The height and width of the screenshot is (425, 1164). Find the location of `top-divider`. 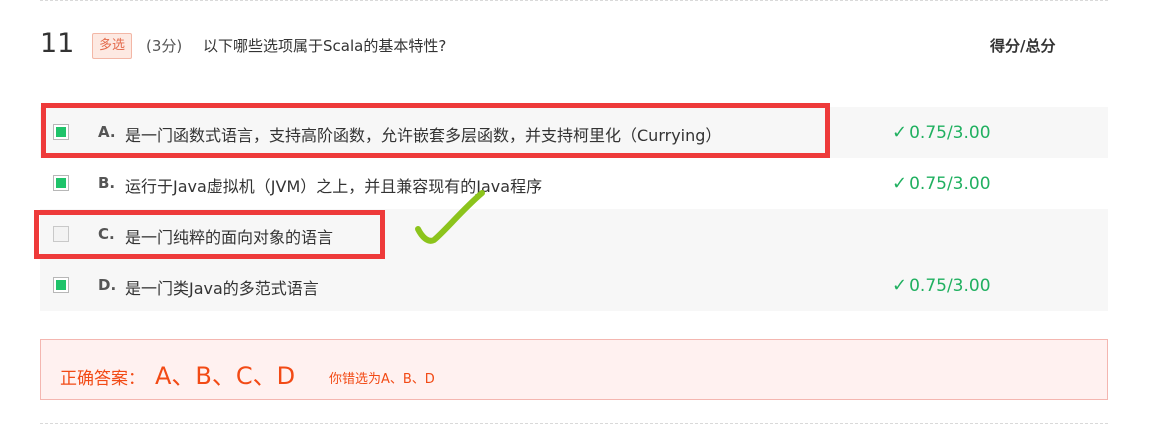

top-divider is located at coordinates (574, 0).